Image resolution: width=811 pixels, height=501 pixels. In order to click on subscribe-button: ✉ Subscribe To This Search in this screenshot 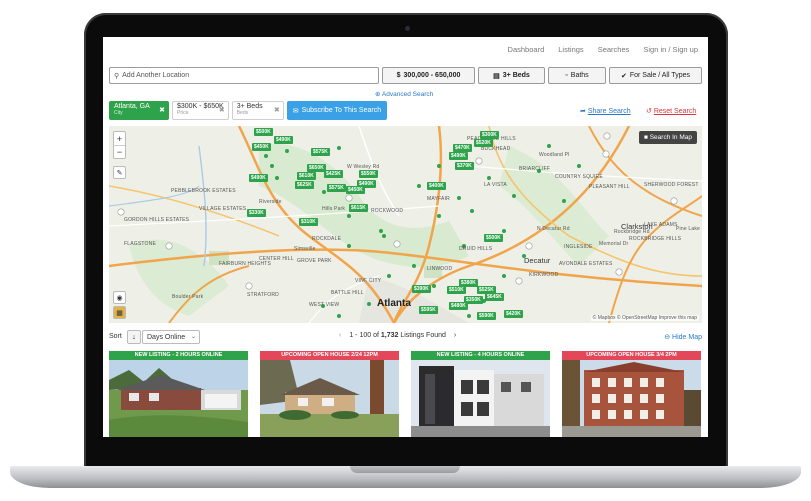, I will do `click(337, 110)`.